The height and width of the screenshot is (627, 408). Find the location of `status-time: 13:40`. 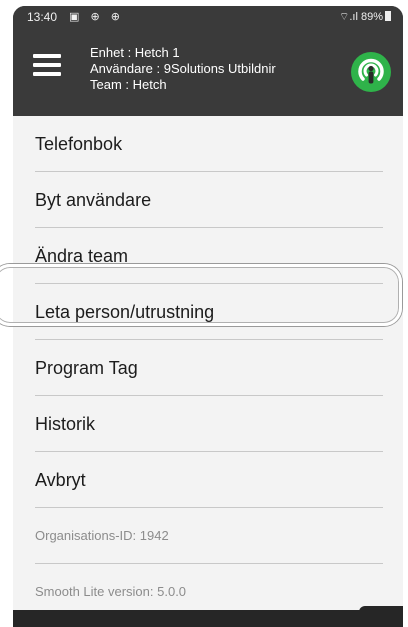

status-time: 13:40 is located at coordinates (42, 17).